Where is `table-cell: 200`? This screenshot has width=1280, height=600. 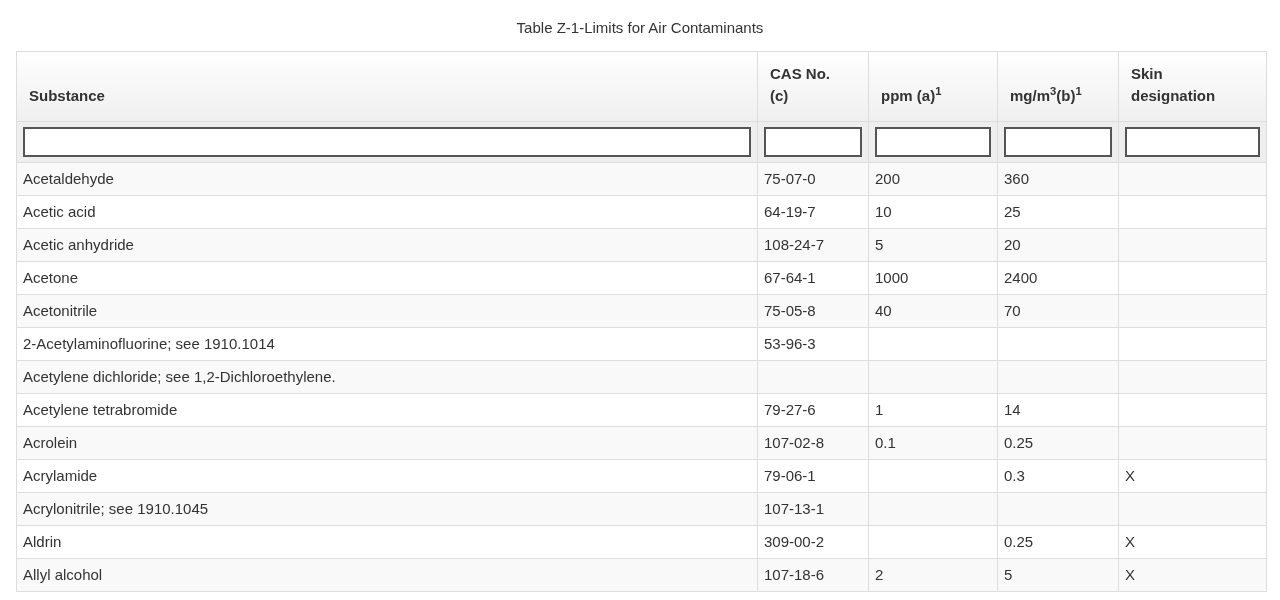
table-cell: 200 is located at coordinates (933, 179).